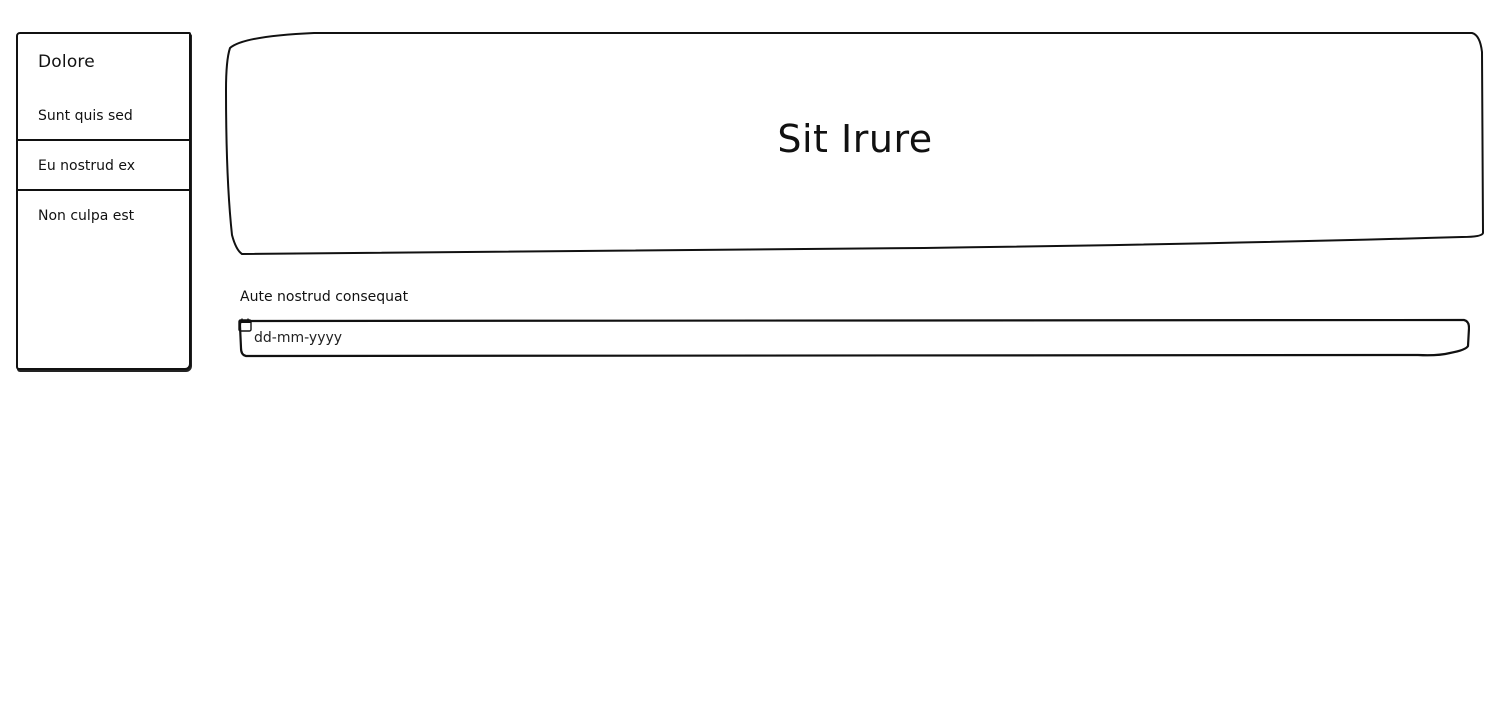 This screenshot has height=720, width=1500. Describe the element at coordinates (298, 338) in the screenshot. I see `date-input: dd-mm-yyyy` at that location.